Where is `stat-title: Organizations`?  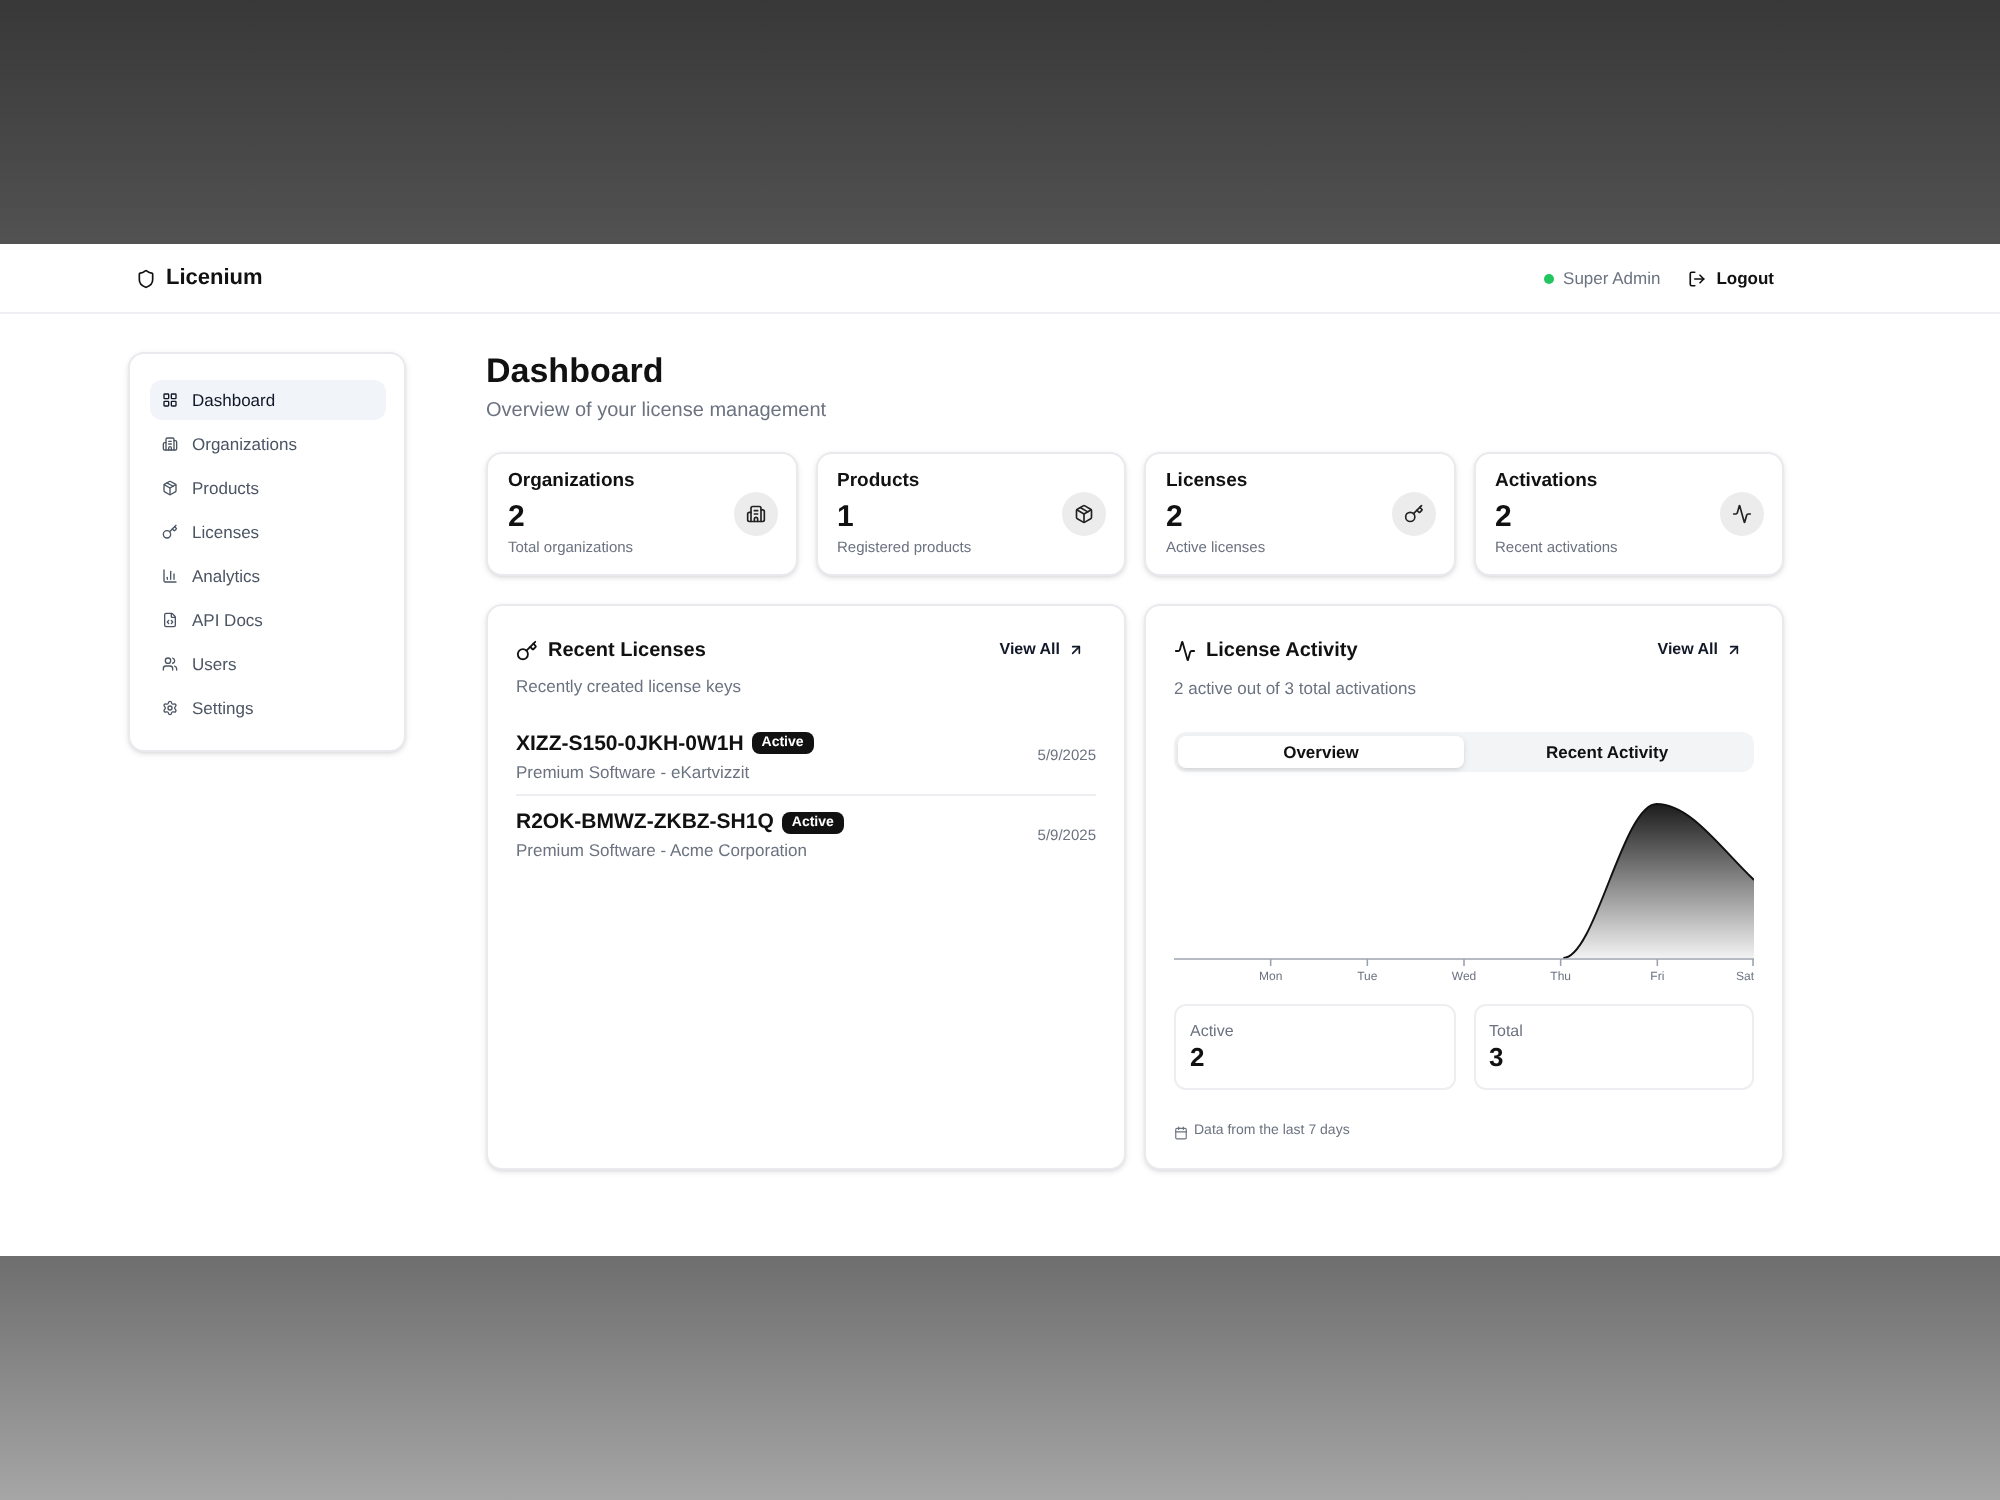 stat-title: Organizations is located at coordinates (571, 482).